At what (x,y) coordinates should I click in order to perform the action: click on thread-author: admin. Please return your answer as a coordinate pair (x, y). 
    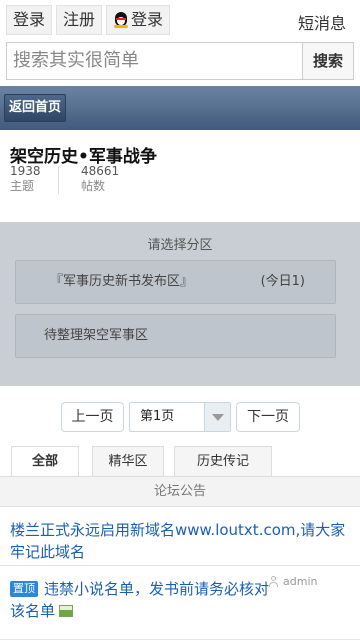
    Looking at the image, I should click on (292, 581).